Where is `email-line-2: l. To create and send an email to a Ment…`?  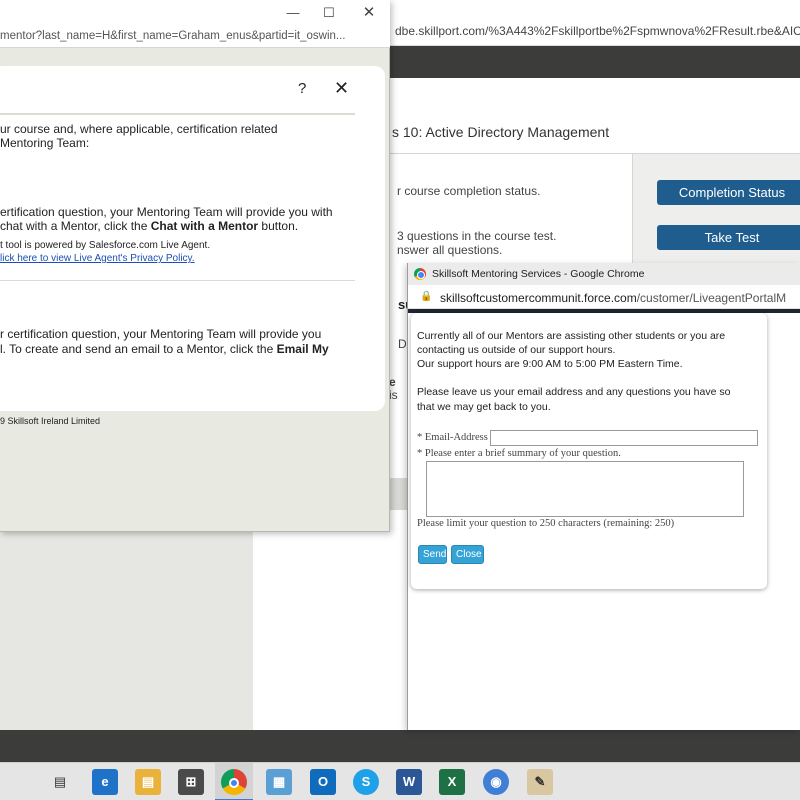 email-line-2: l. To create and send an email to a Ment… is located at coordinates (164, 349).